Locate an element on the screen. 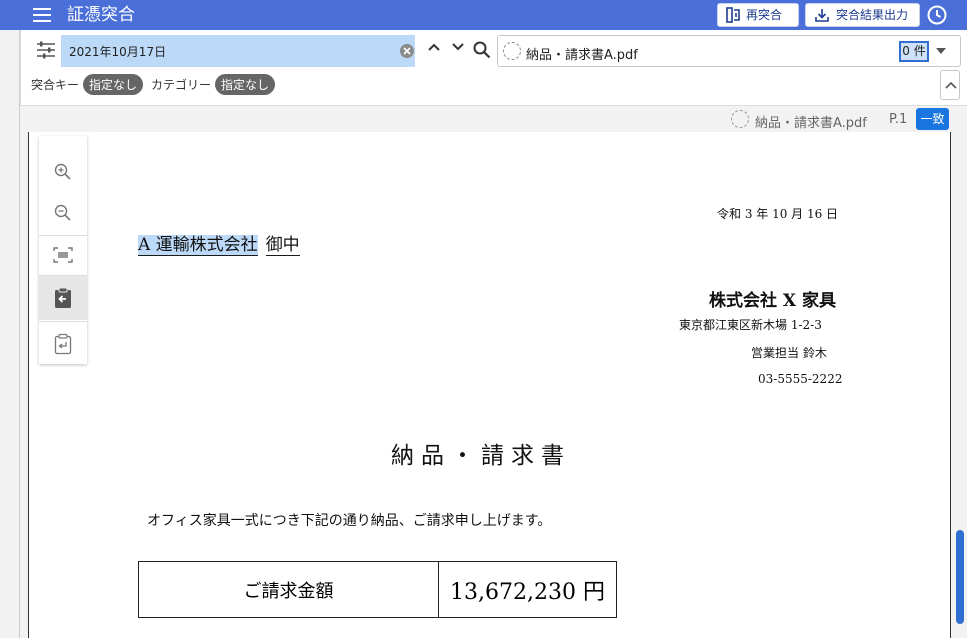 This screenshot has width=967, height=638. clipboard-return-icon is located at coordinates (63, 344).